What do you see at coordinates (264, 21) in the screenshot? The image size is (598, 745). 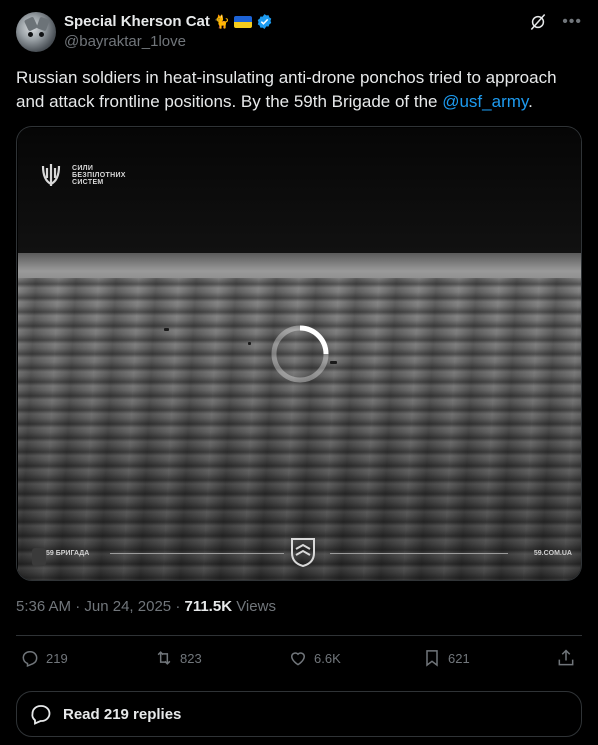 I see `verified-badge-icon` at bounding box center [264, 21].